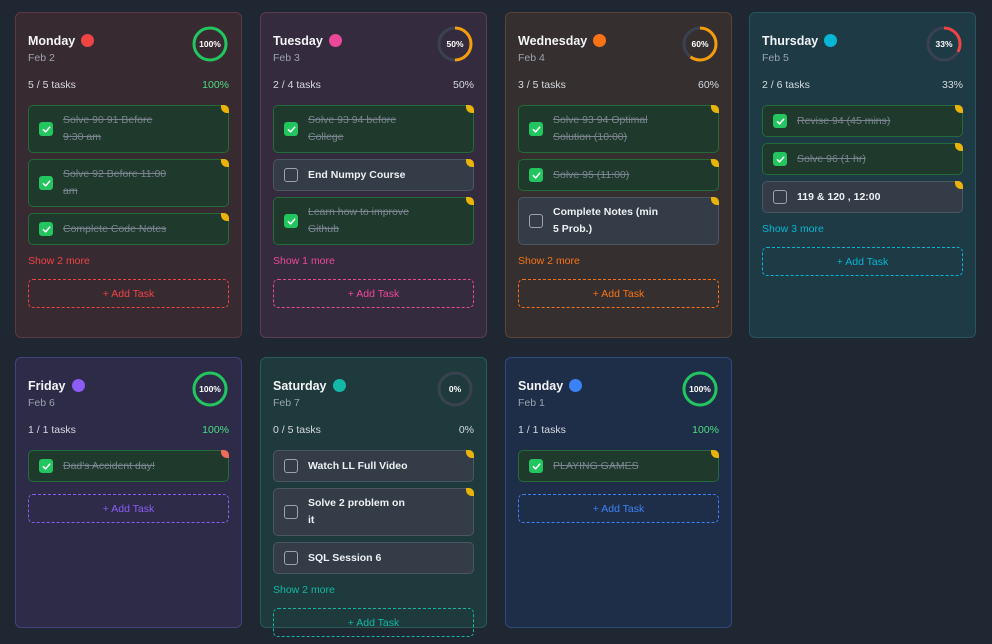 Image resolution: width=992 pixels, height=644 pixels. What do you see at coordinates (541, 385) in the screenshot?
I see `day-name: Sunday` at bounding box center [541, 385].